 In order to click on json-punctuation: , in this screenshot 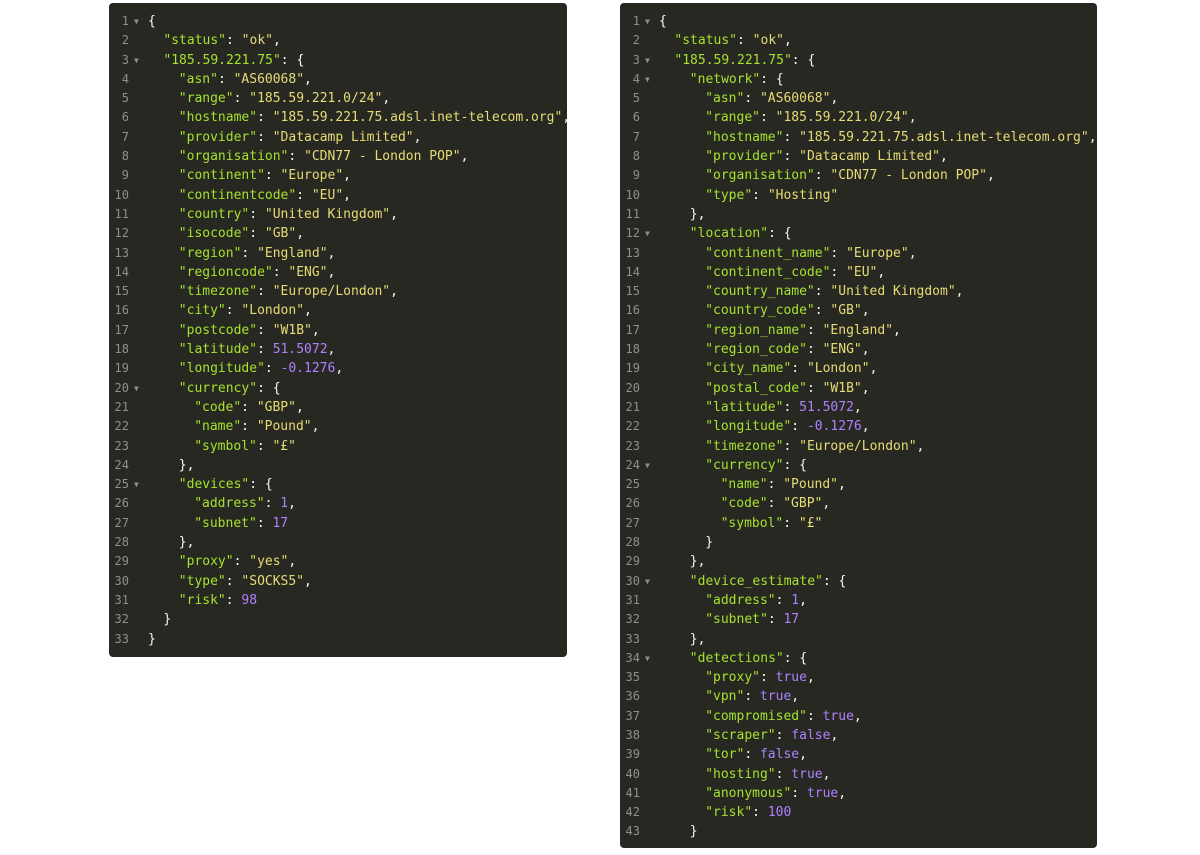, I will do `click(857, 407)`.